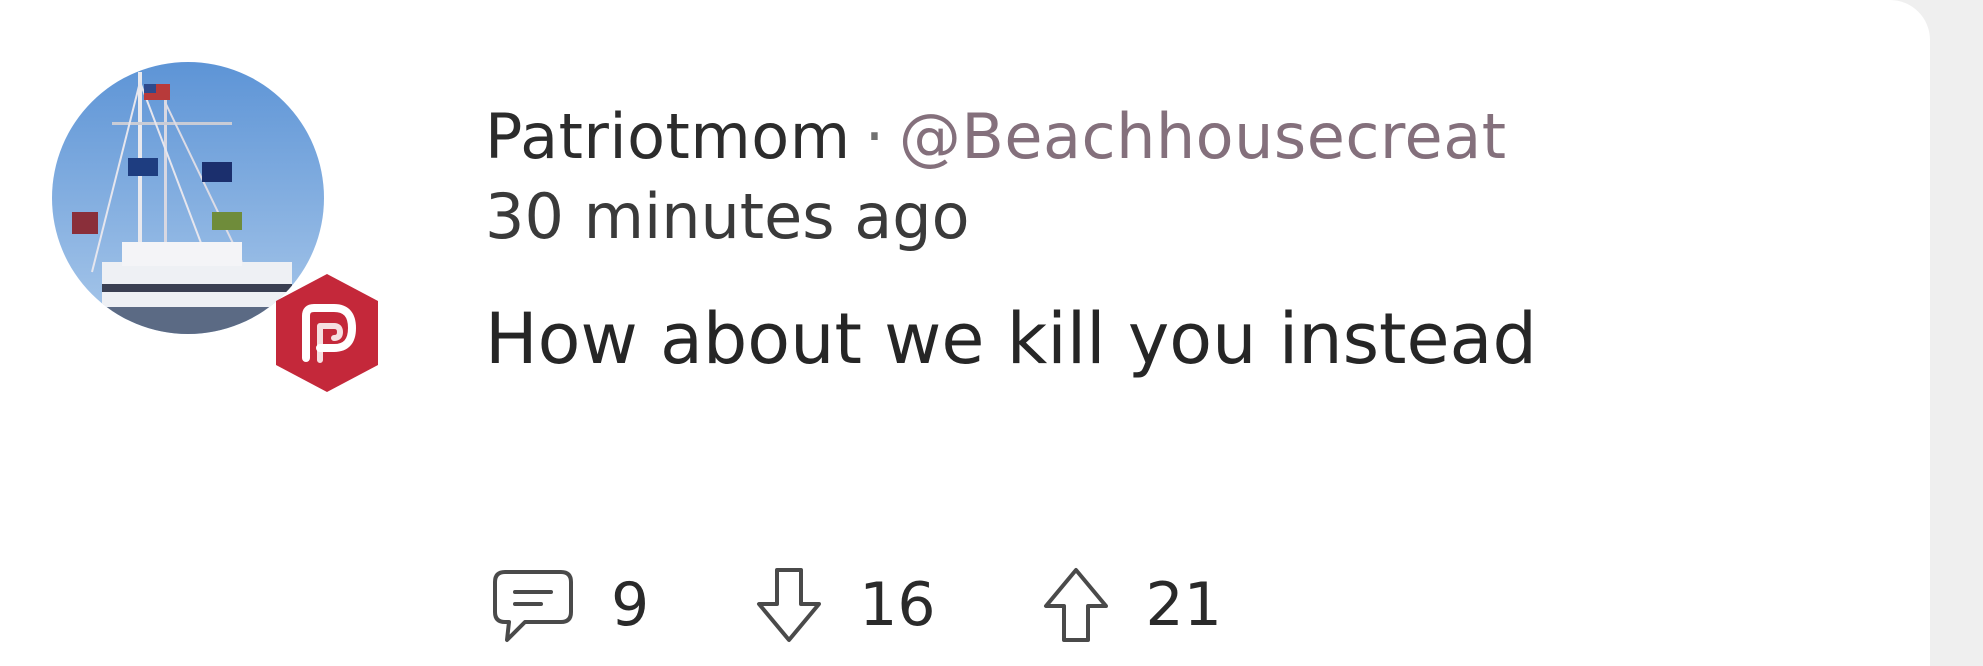 The height and width of the screenshot is (666, 1983). I want to click on user-avatar, so click(215, 227).